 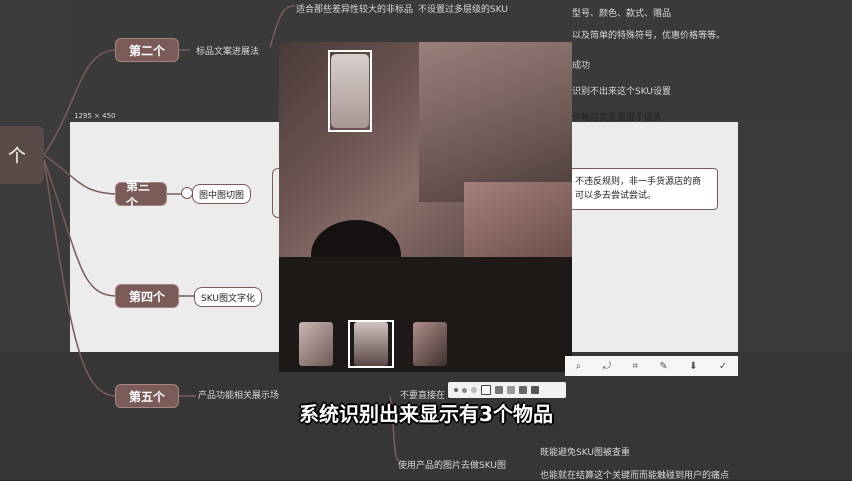 What do you see at coordinates (607, 366) in the screenshot?
I see `undo-icon: ⤾` at bounding box center [607, 366].